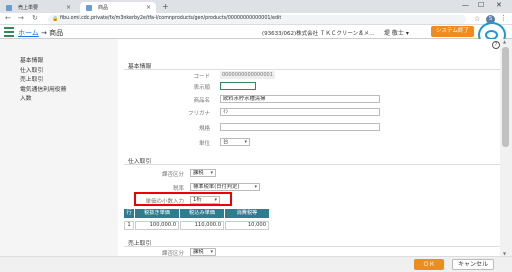 The image size is (512, 272). Describe the element at coordinates (247, 75) in the screenshot. I see `code-value: 0000000000000001` at that location.